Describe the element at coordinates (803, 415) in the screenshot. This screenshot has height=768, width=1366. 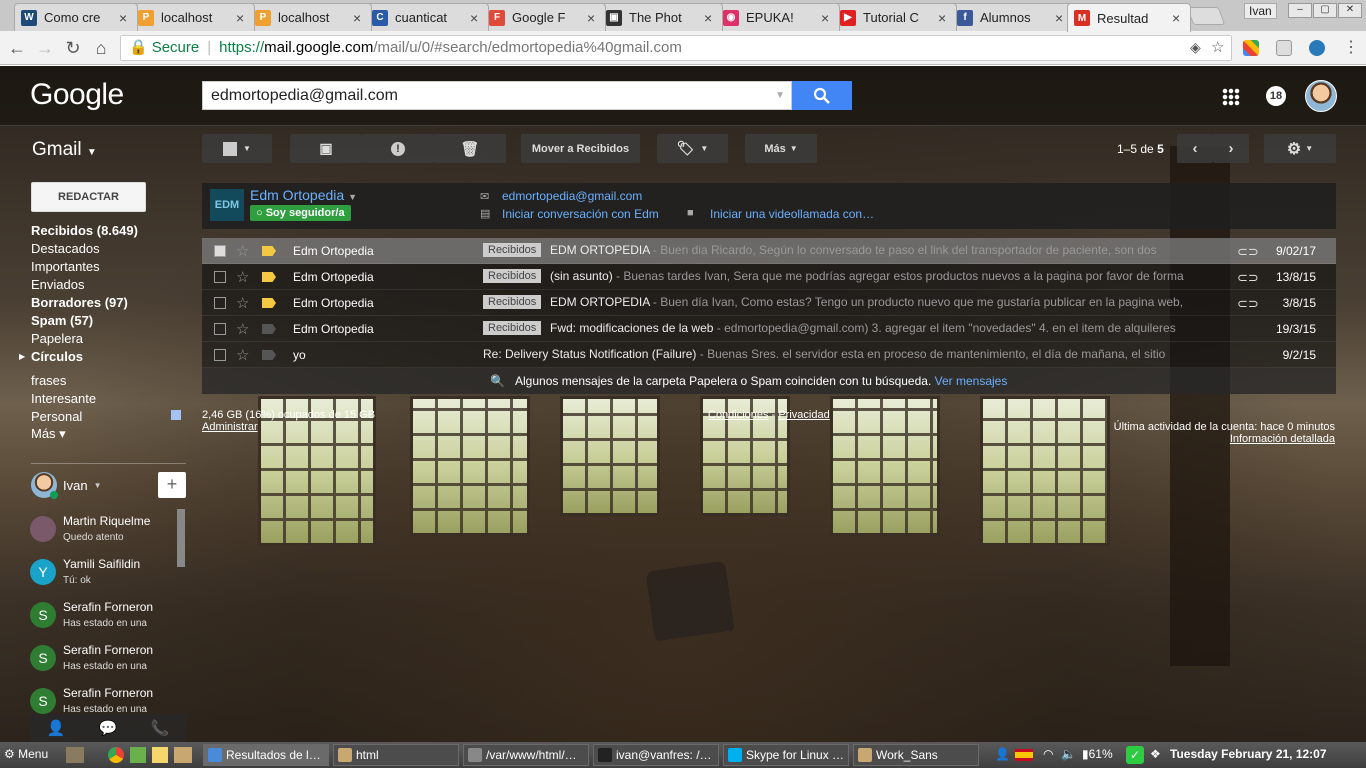
I see `privacy-link: Privacidad` at that location.